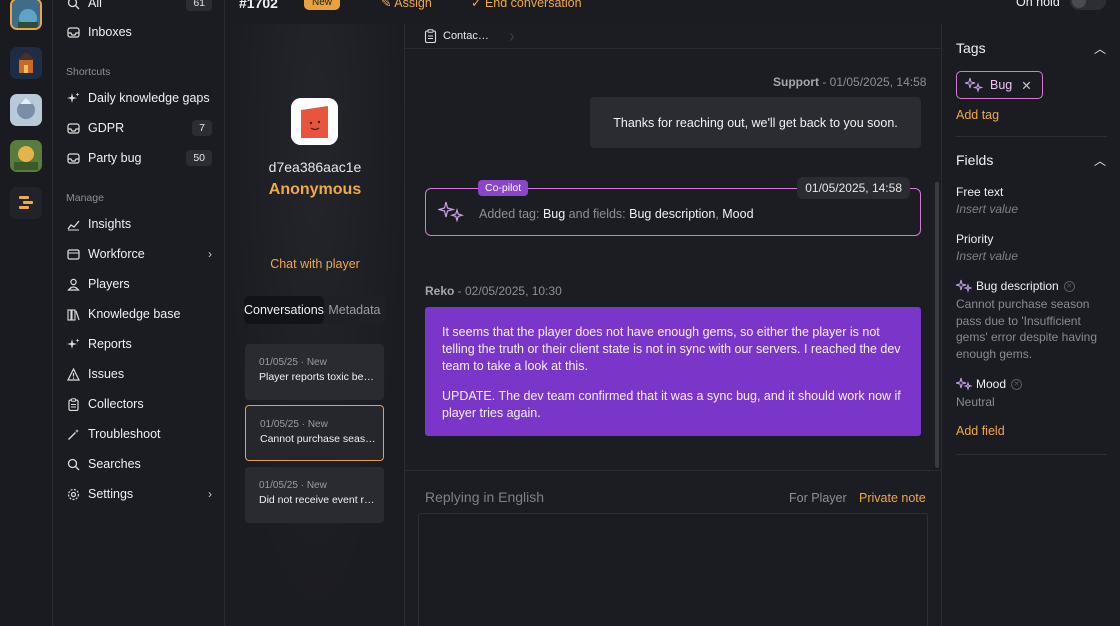  What do you see at coordinates (999, 85) in the screenshot?
I see `tag-chip: Bug ✕` at bounding box center [999, 85].